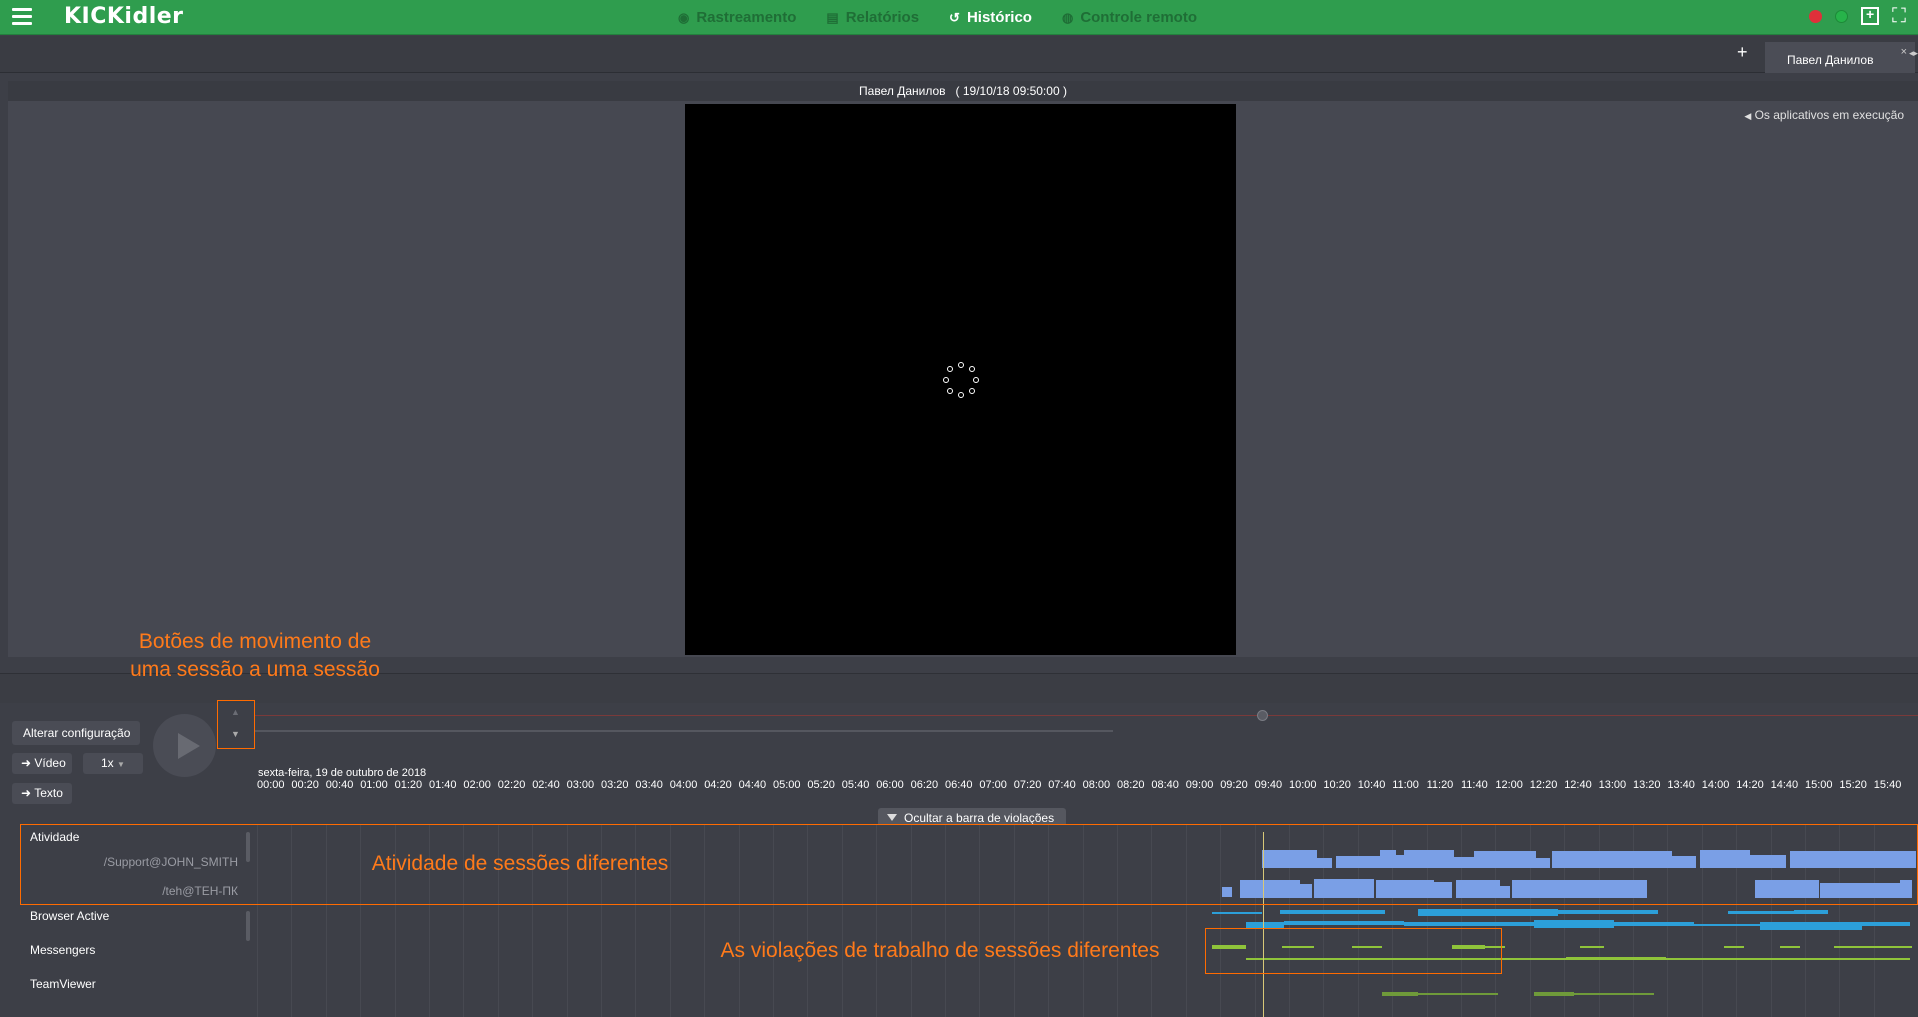  What do you see at coordinates (1303, 785) in the screenshot?
I see `timeline-tick-label: 10:00` at bounding box center [1303, 785].